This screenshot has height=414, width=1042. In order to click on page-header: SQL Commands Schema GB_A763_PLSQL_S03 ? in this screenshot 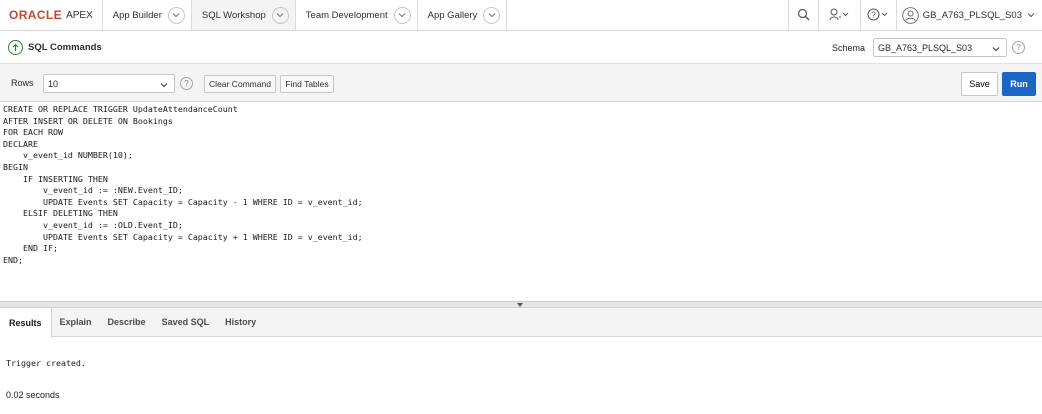, I will do `click(521, 47)`.